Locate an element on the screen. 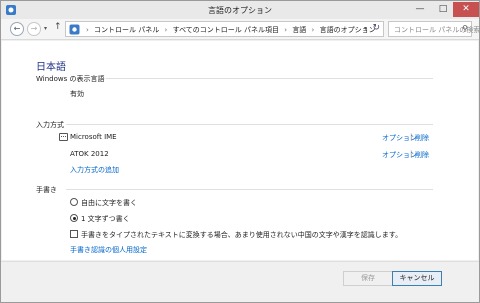 Image resolution: width=480 pixels, height=303 pixels. breadcrumb-item-all-items: すべてのコントロール パネル項目 is located at coordinates (226, 30).